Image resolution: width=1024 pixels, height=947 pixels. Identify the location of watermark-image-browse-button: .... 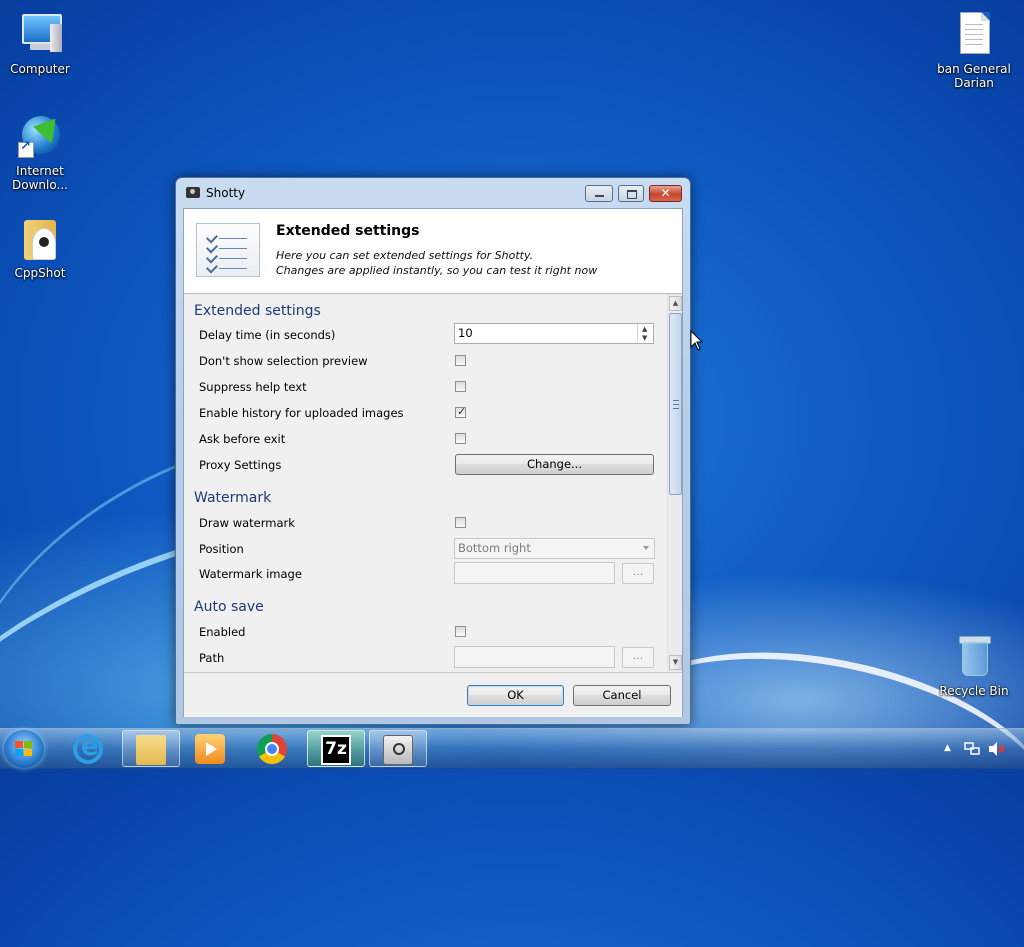
(638, 573).